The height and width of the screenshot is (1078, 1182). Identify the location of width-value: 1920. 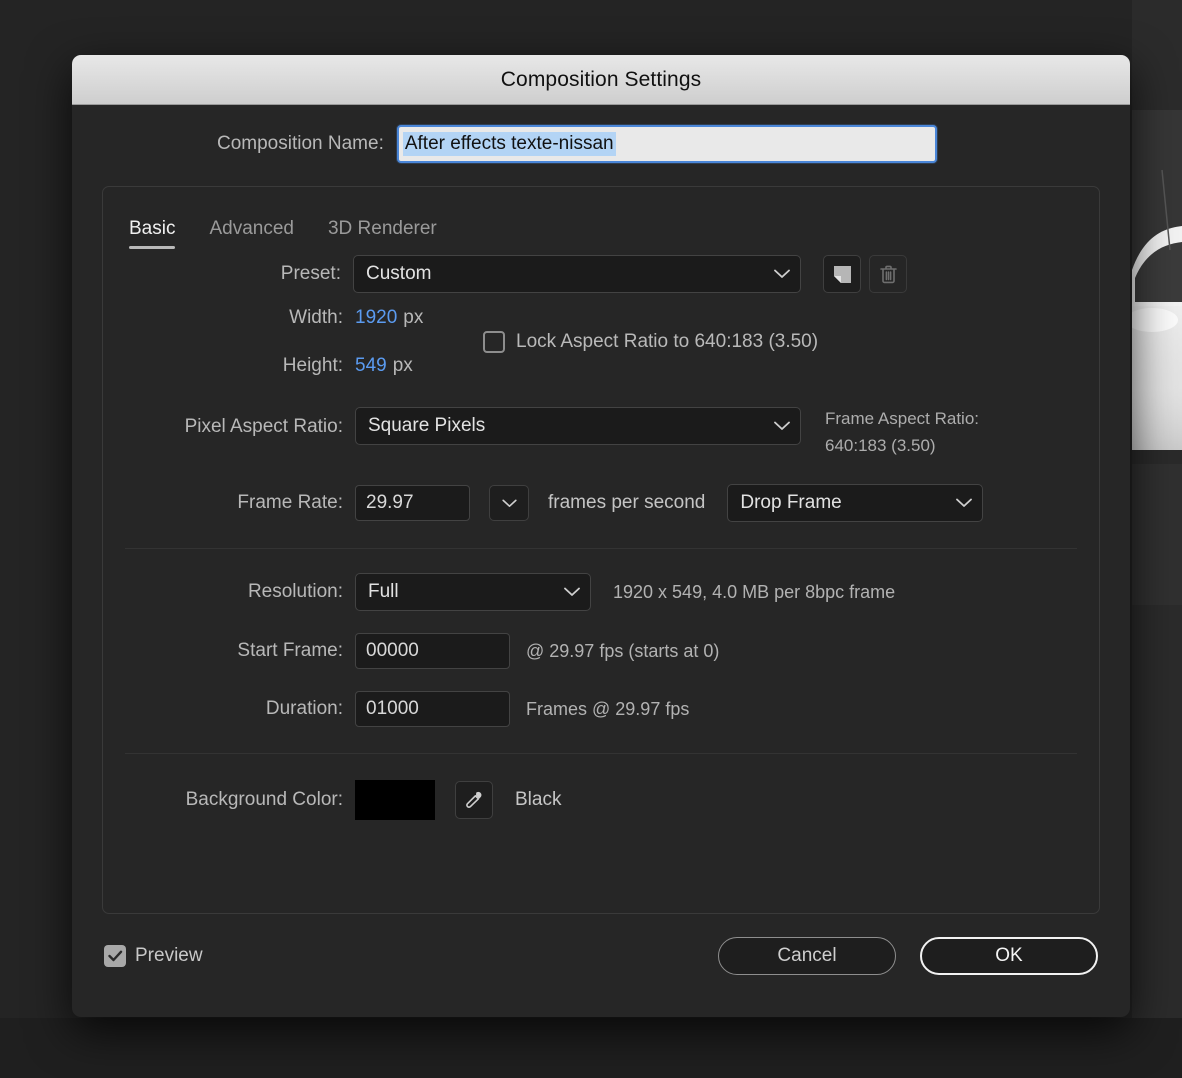
(376, 318).